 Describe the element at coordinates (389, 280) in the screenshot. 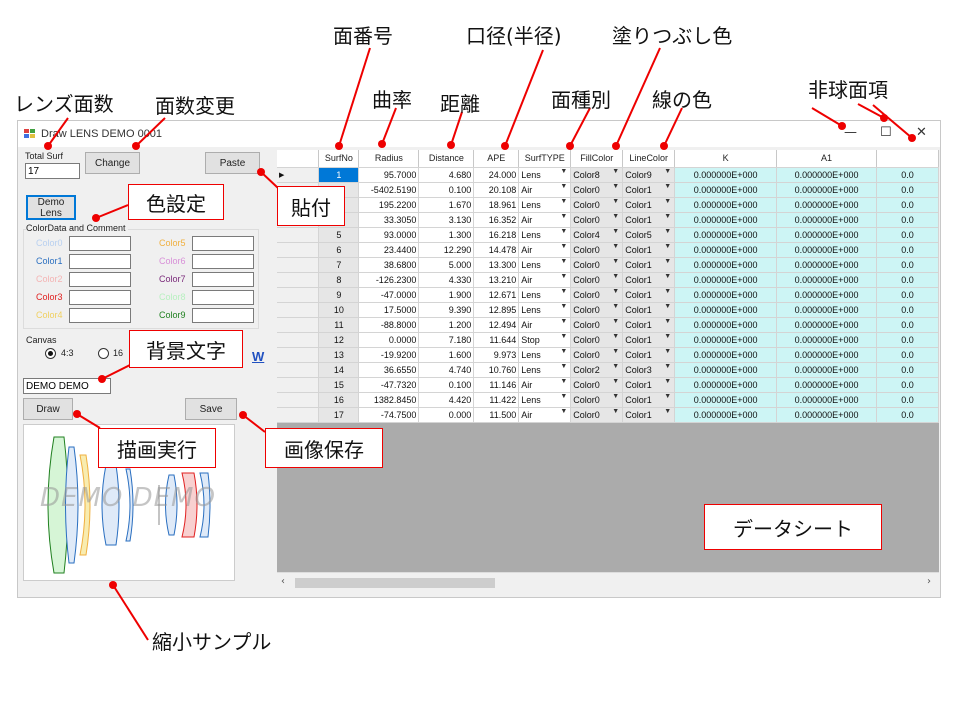

I see `radius-cell: -126.2300` at that location.